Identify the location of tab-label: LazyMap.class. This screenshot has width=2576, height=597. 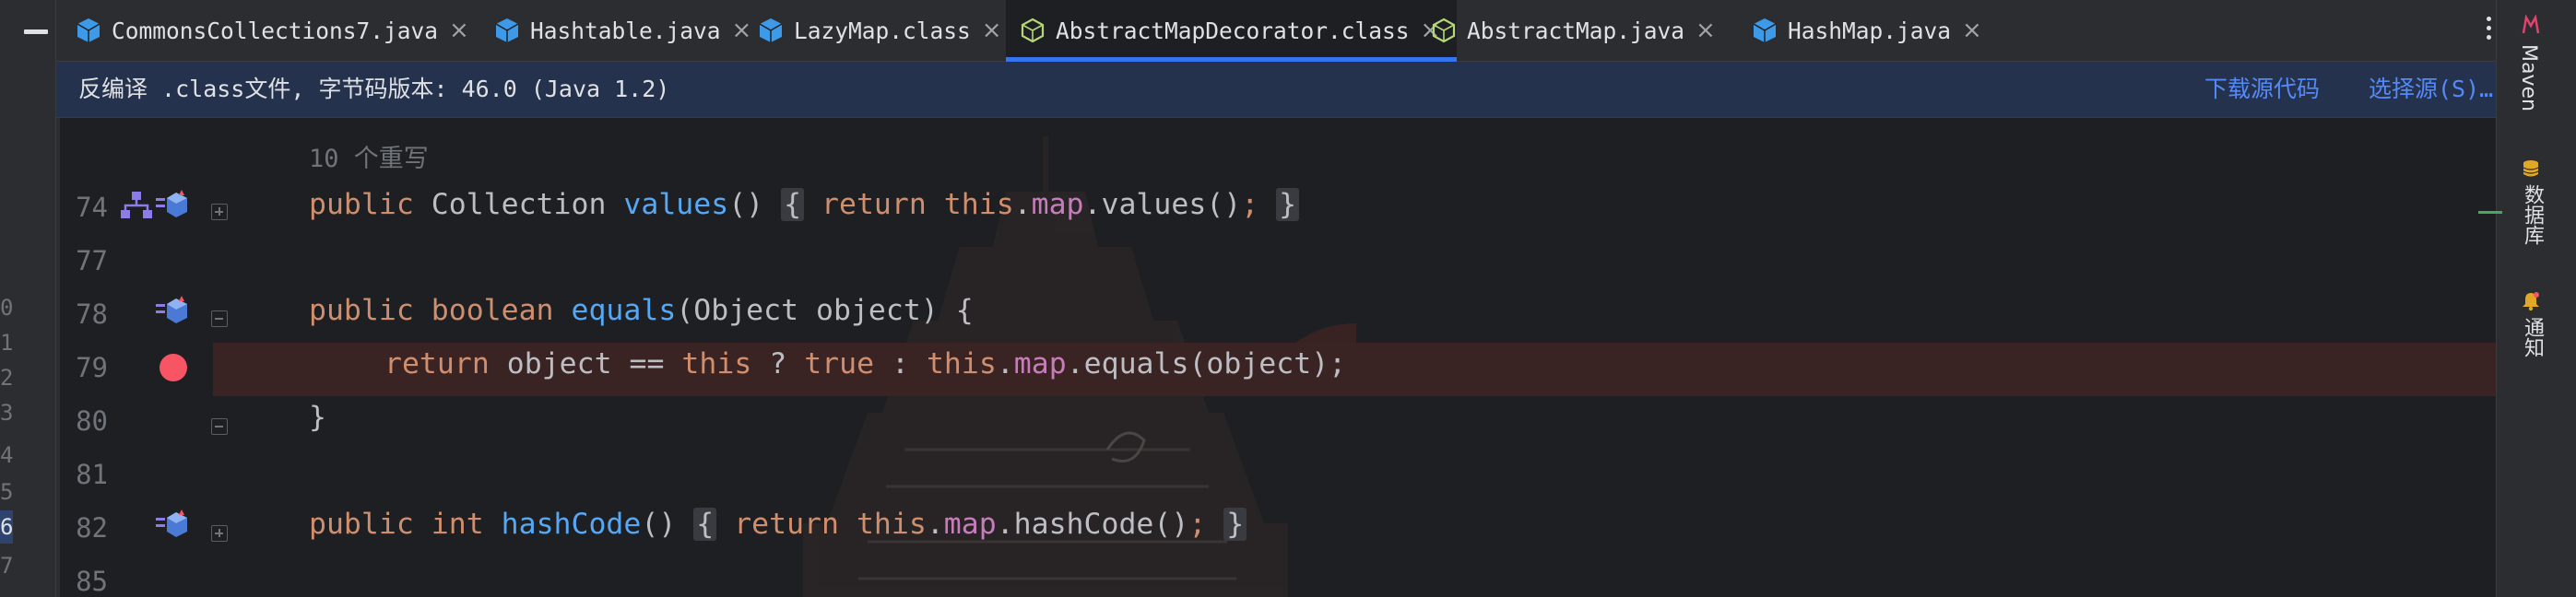
(882, 30).